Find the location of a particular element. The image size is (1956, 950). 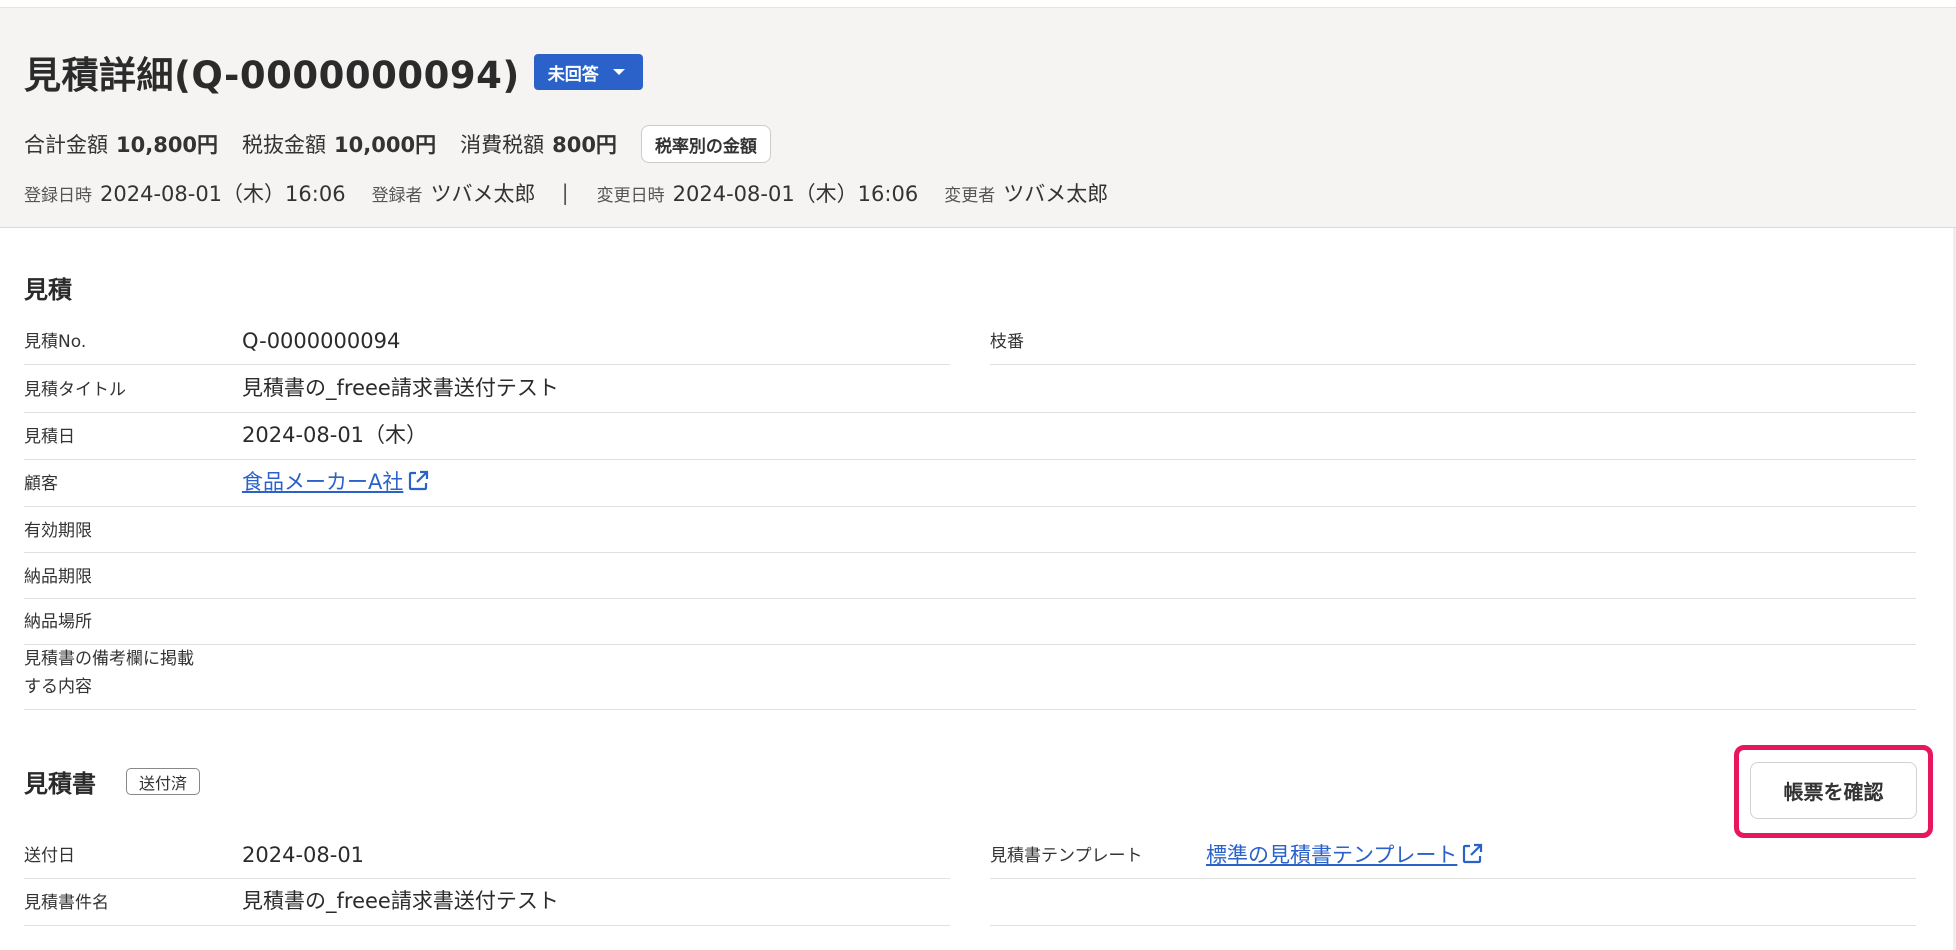

remarks-label-line2: する内容 is located at coordinates (58, 687).